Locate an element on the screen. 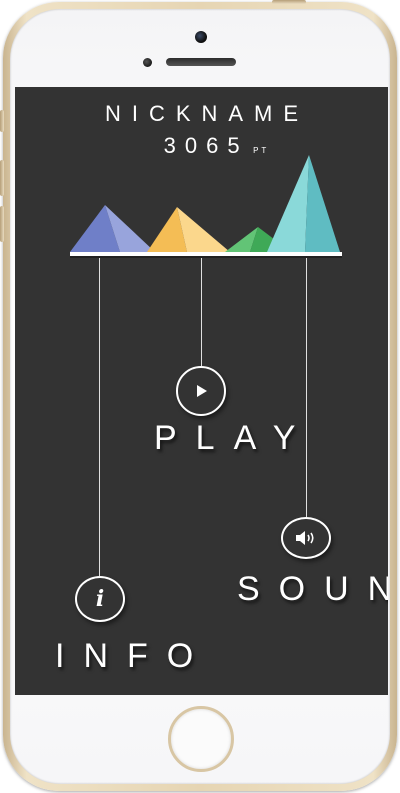 The width and height of the screenshot is (400, 793). sound-button is located at coordinates (306, 538).